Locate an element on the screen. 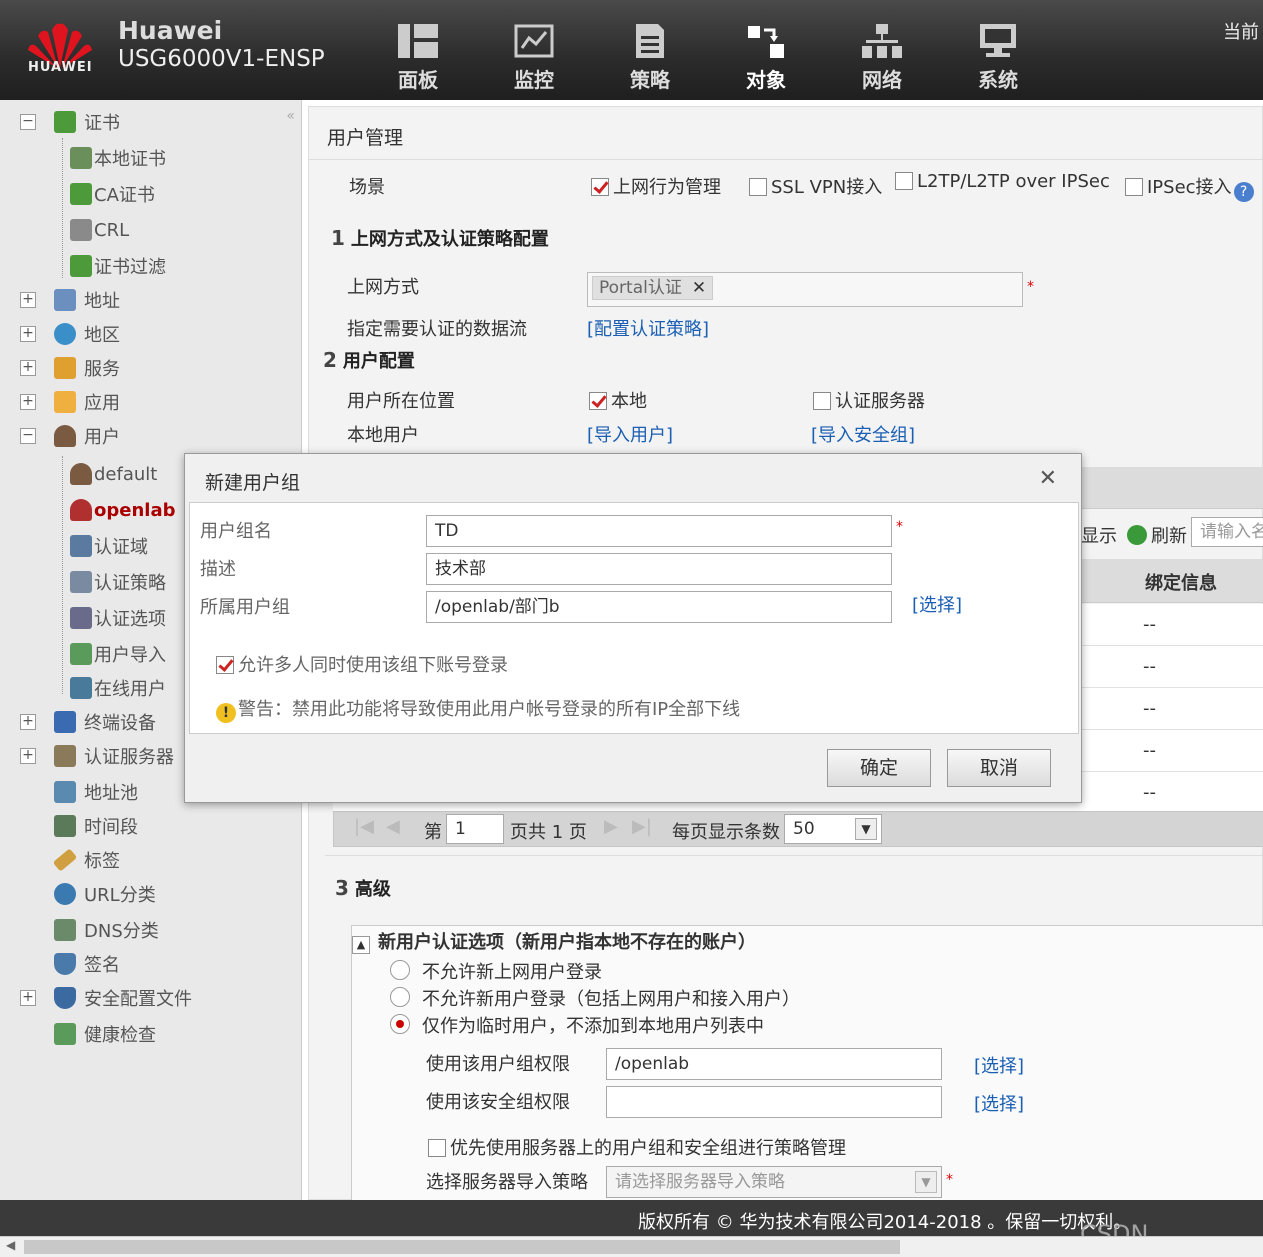  select-group-link: [选择] is located at coordinates (999, 1065).